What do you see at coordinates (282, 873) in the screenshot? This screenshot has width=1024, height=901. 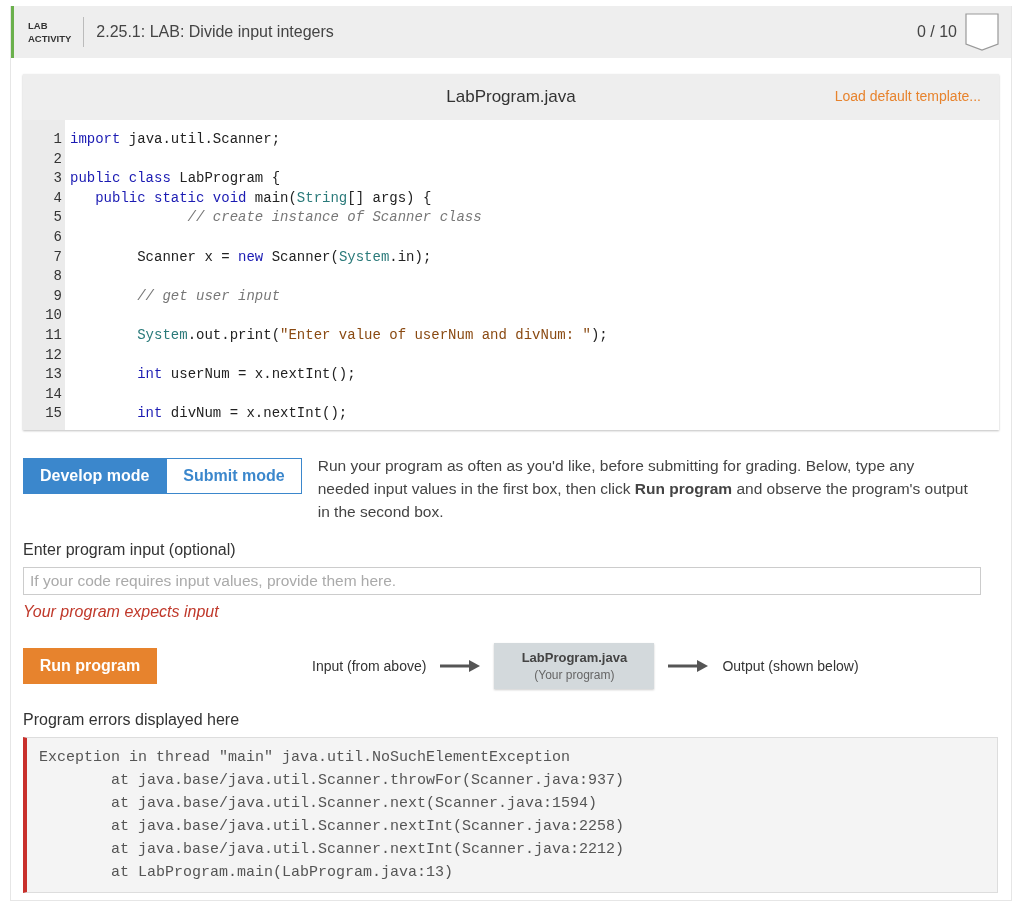 I see `error-line: at LabProgram.main(LabProgram.java:13)` at bounding box center [282, 873].